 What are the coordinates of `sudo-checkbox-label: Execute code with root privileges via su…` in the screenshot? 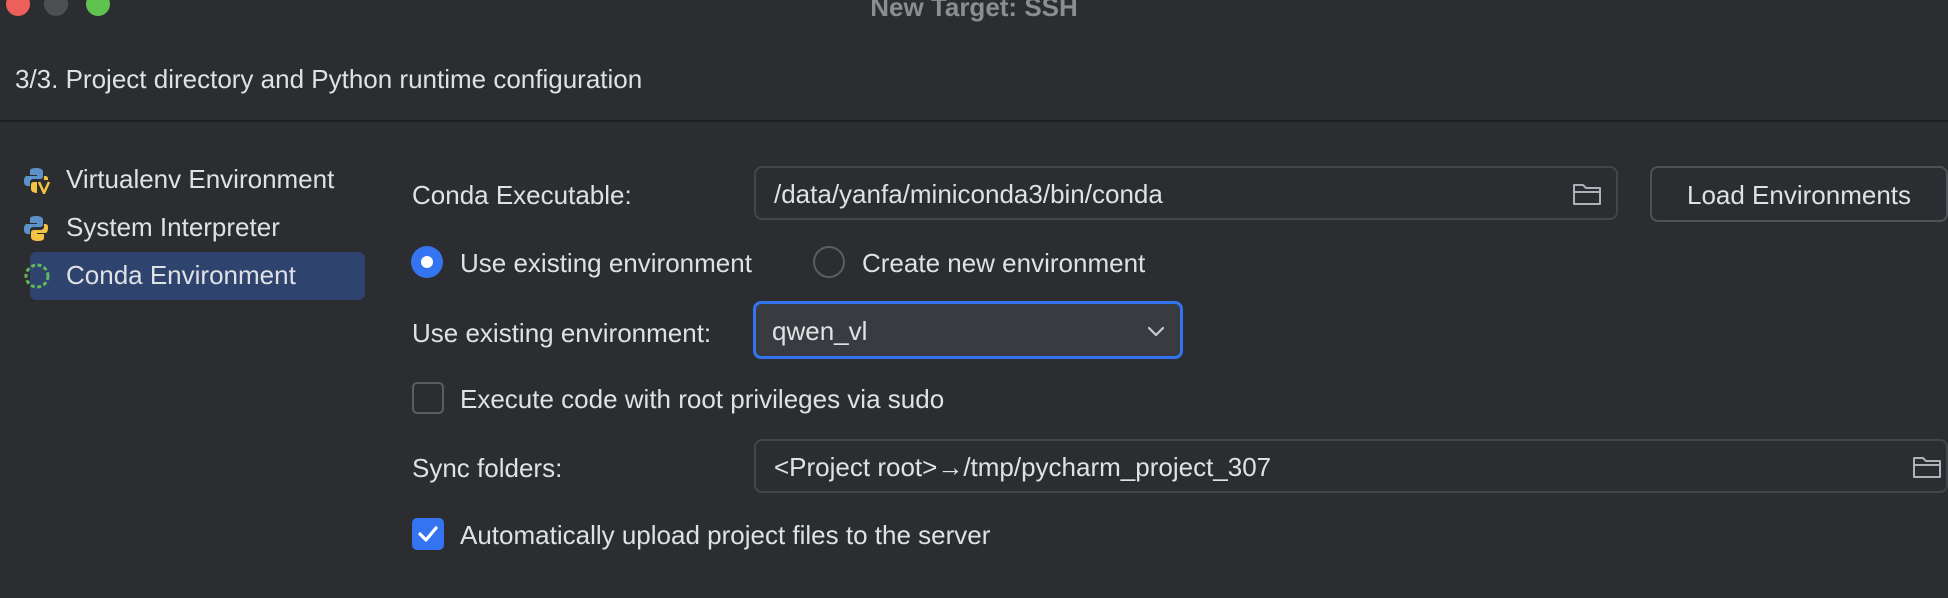 It's located at (702, 399).